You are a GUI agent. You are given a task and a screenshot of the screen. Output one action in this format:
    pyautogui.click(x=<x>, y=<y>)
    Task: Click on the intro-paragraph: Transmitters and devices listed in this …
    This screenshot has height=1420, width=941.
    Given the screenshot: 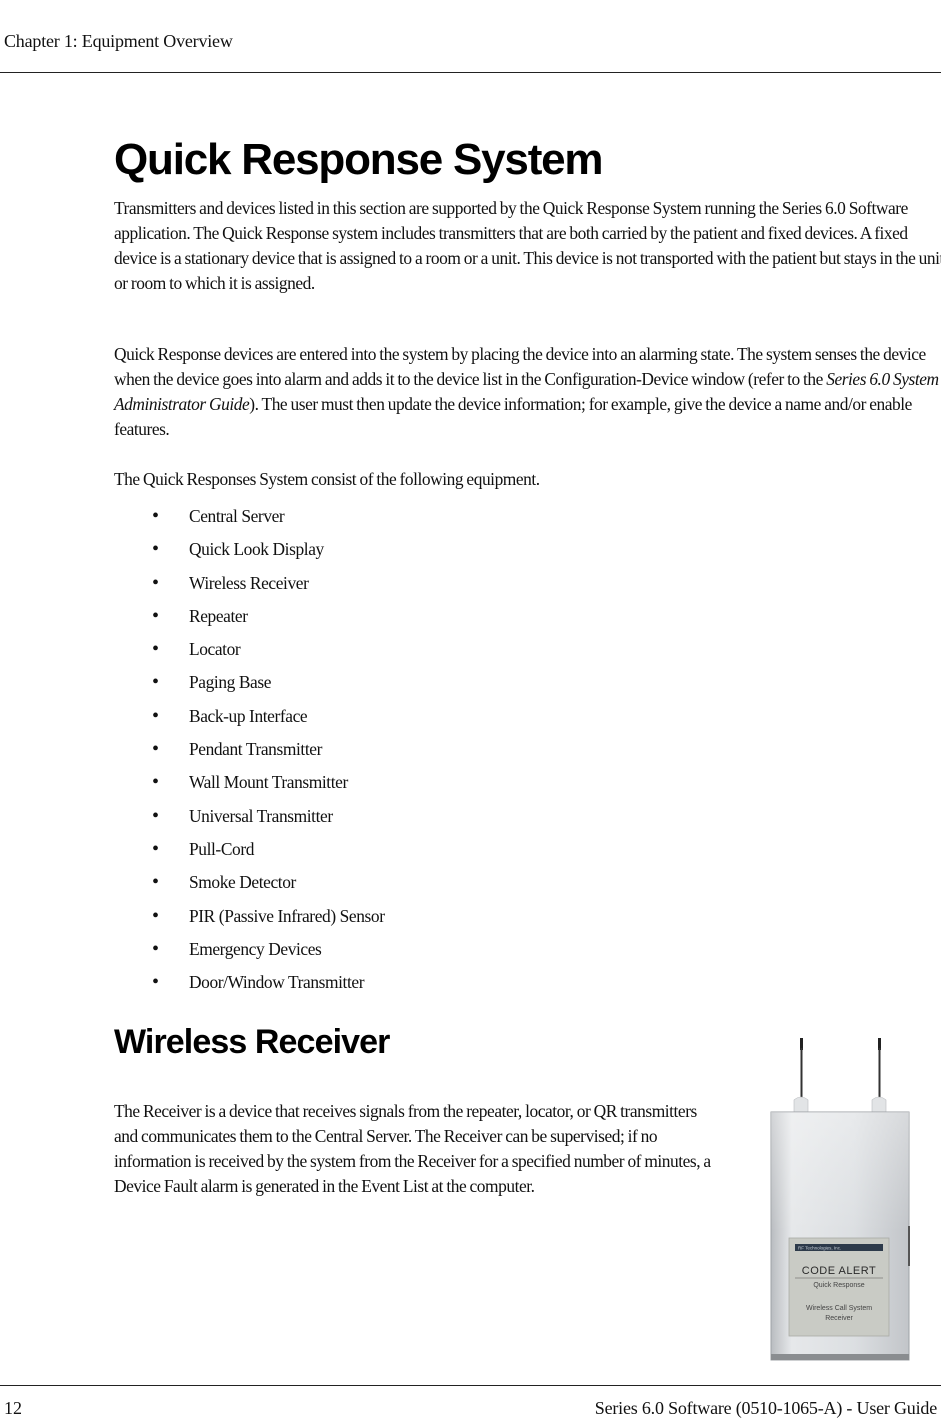 What is the action you would take?
    pyautogui.click(x=527, y=245)
    